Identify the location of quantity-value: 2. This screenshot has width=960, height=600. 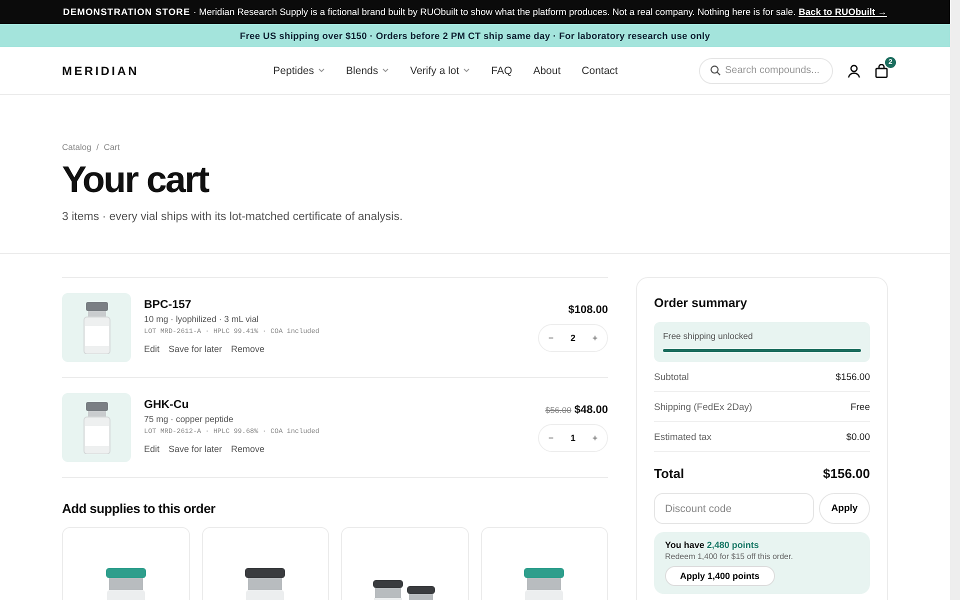
(573, 338).